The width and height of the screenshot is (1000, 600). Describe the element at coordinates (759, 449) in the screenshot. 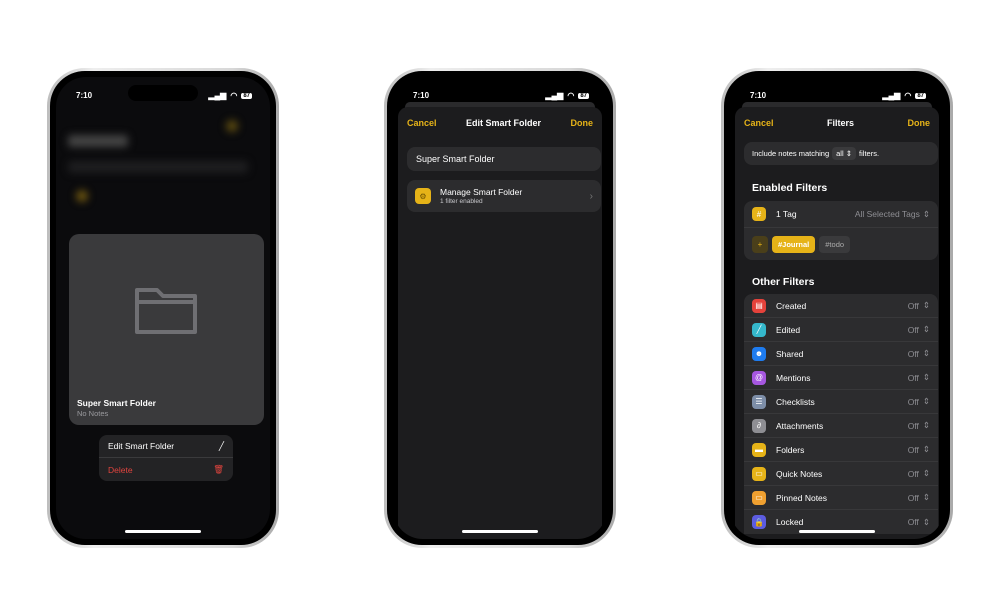

I see `folder-icon: ▬` at that location.